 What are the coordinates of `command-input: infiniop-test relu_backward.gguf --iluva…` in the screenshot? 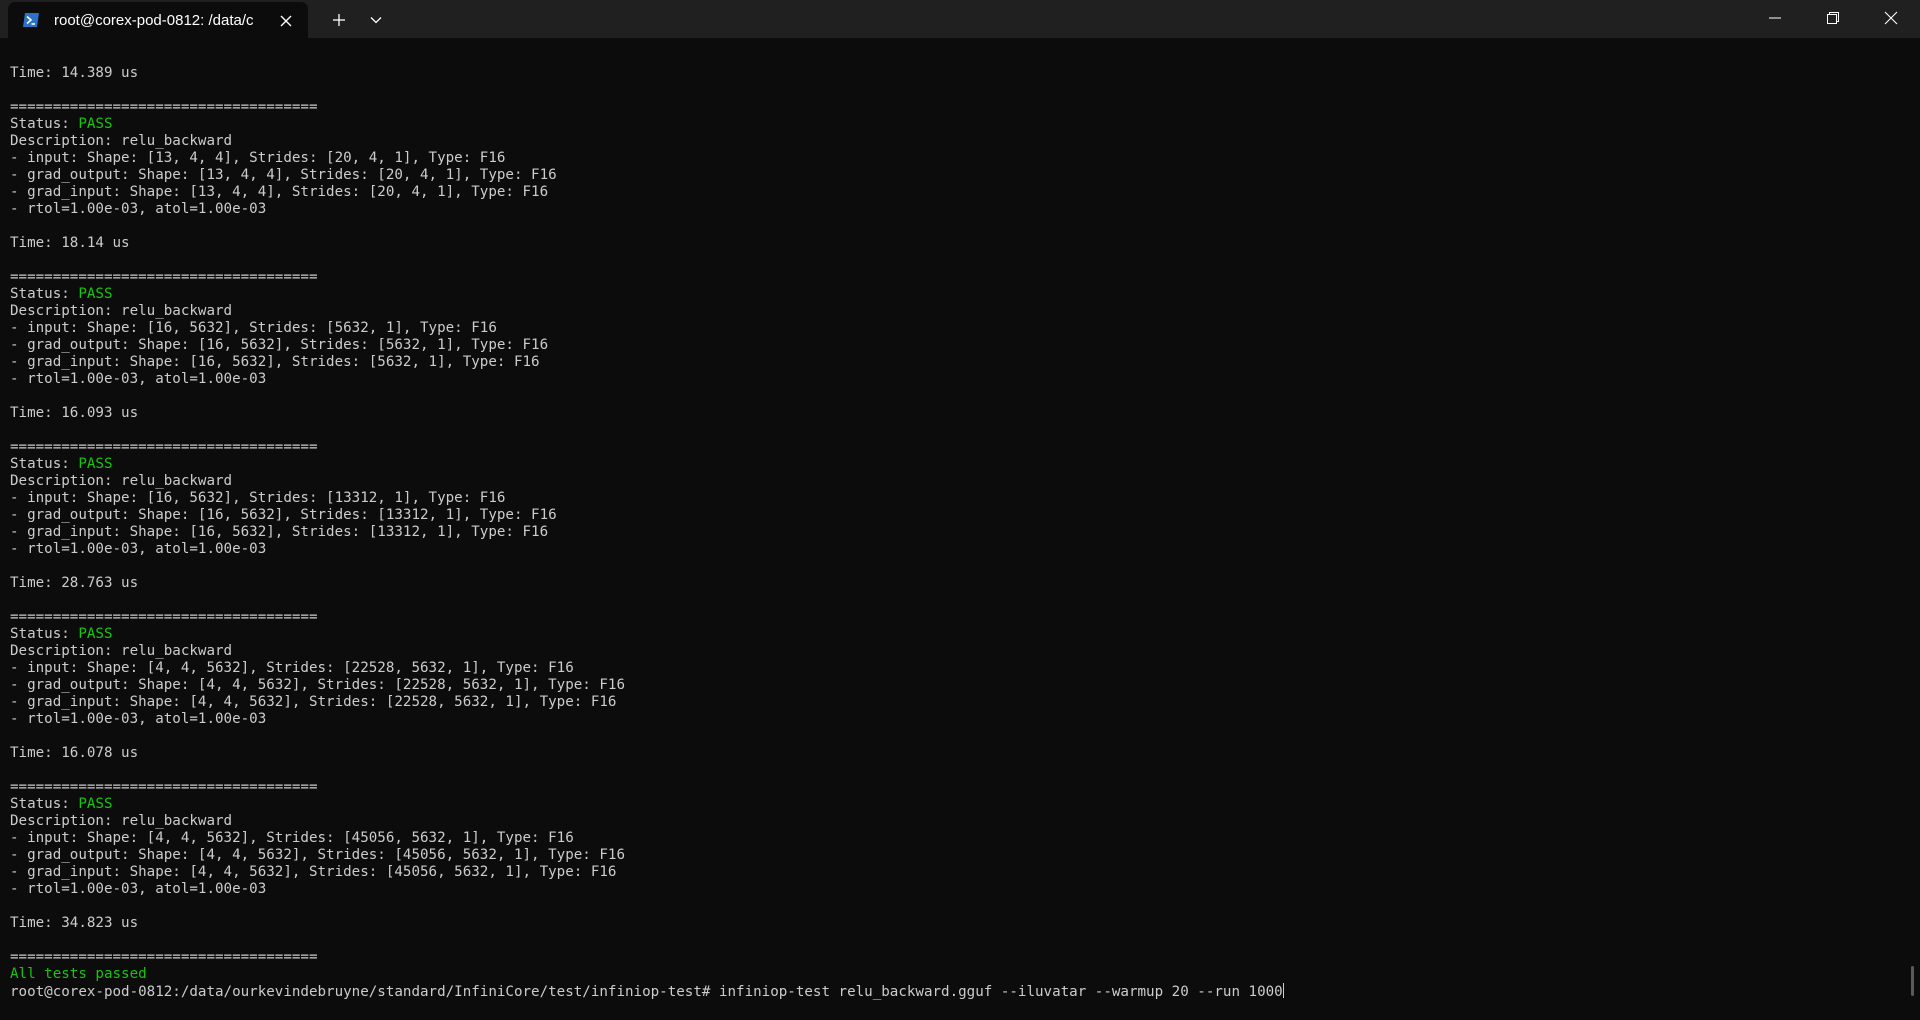 It's located at (1001, 992).